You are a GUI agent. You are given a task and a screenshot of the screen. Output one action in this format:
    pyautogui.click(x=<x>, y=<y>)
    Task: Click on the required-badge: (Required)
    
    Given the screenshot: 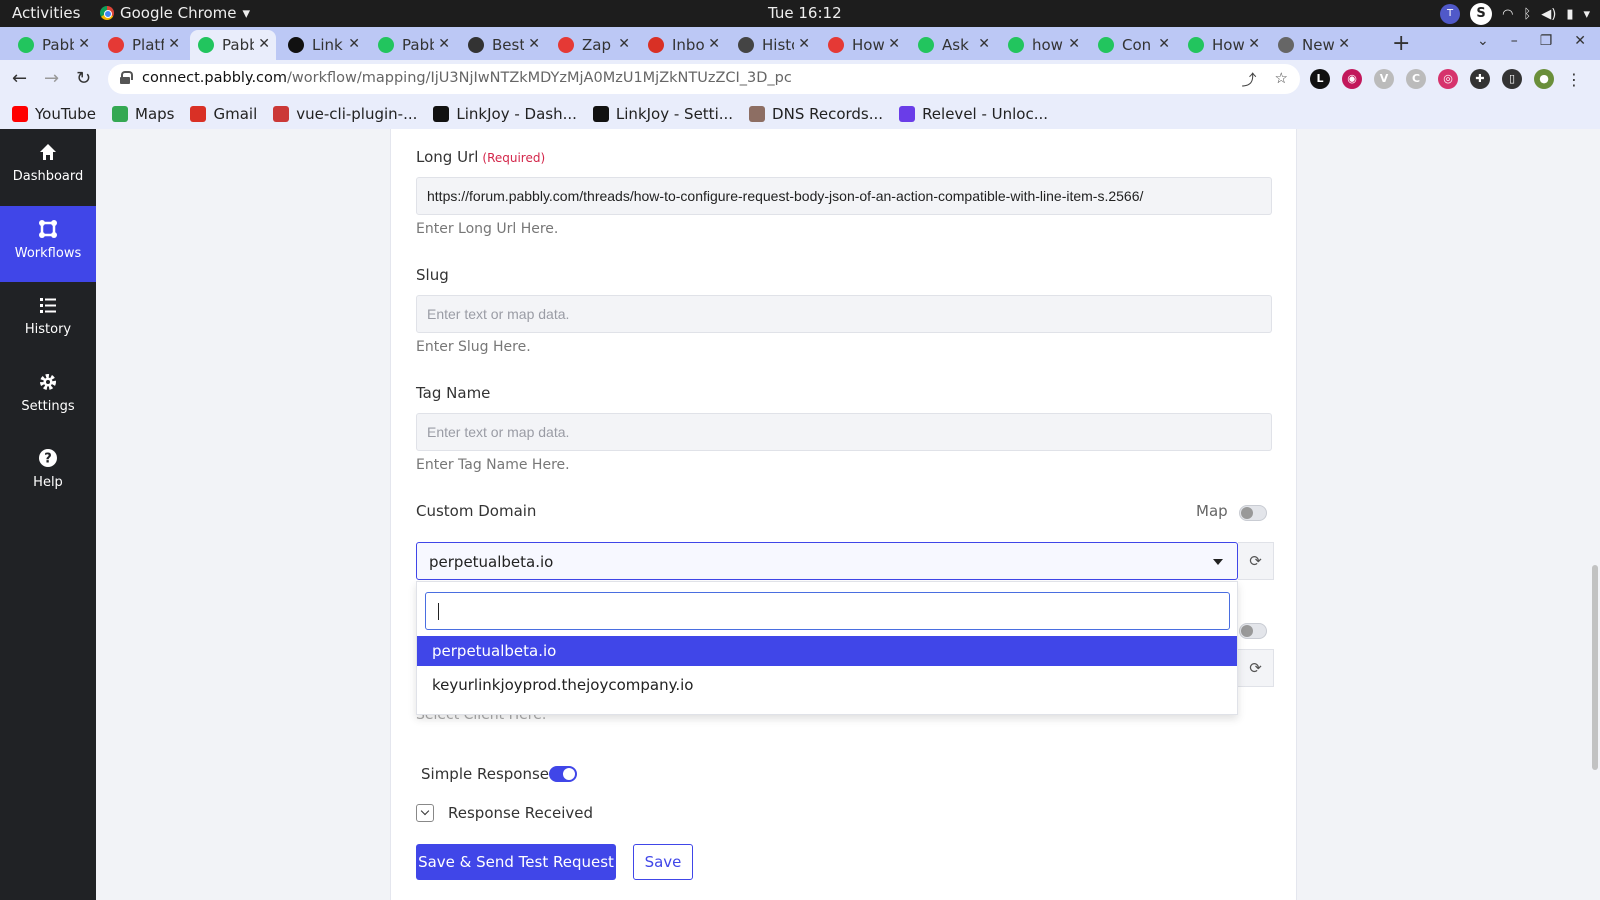 What is the action you would take?
    pyautogui.click(x=514, y=158)
    